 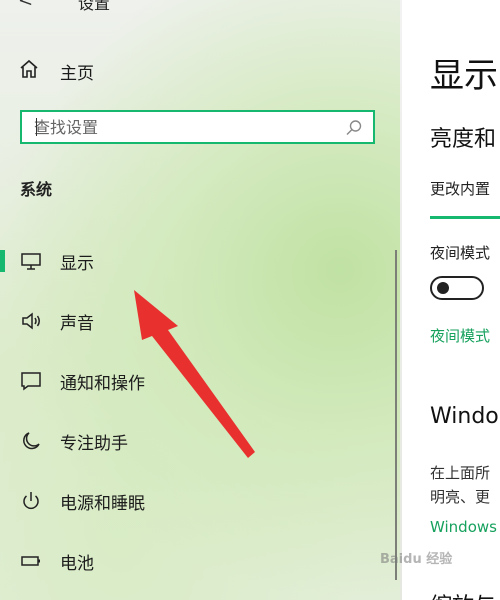 I want to click on baidu-watermark: Baidu 经验, so click(x=416, y=559).